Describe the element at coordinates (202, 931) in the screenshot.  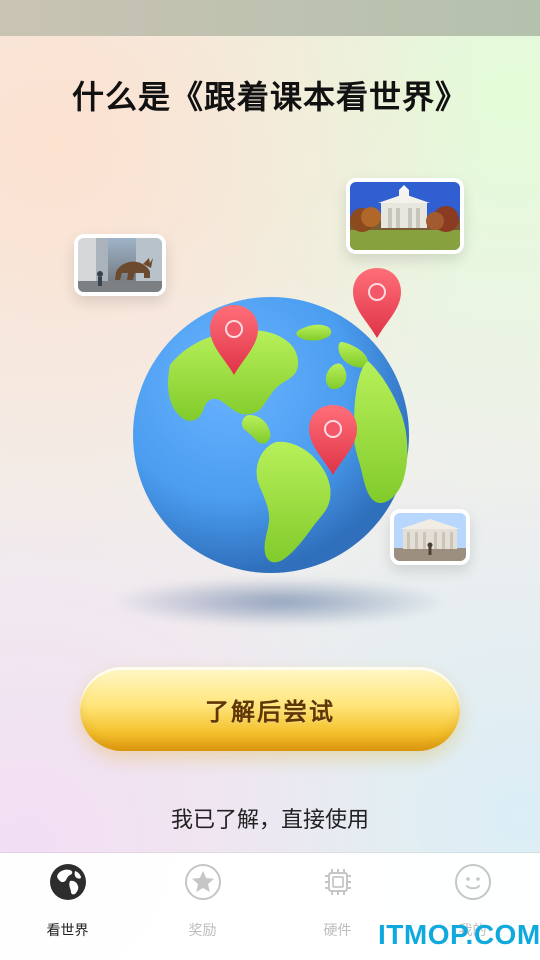
I see `tab-rewards-label: 奖励` at that location.